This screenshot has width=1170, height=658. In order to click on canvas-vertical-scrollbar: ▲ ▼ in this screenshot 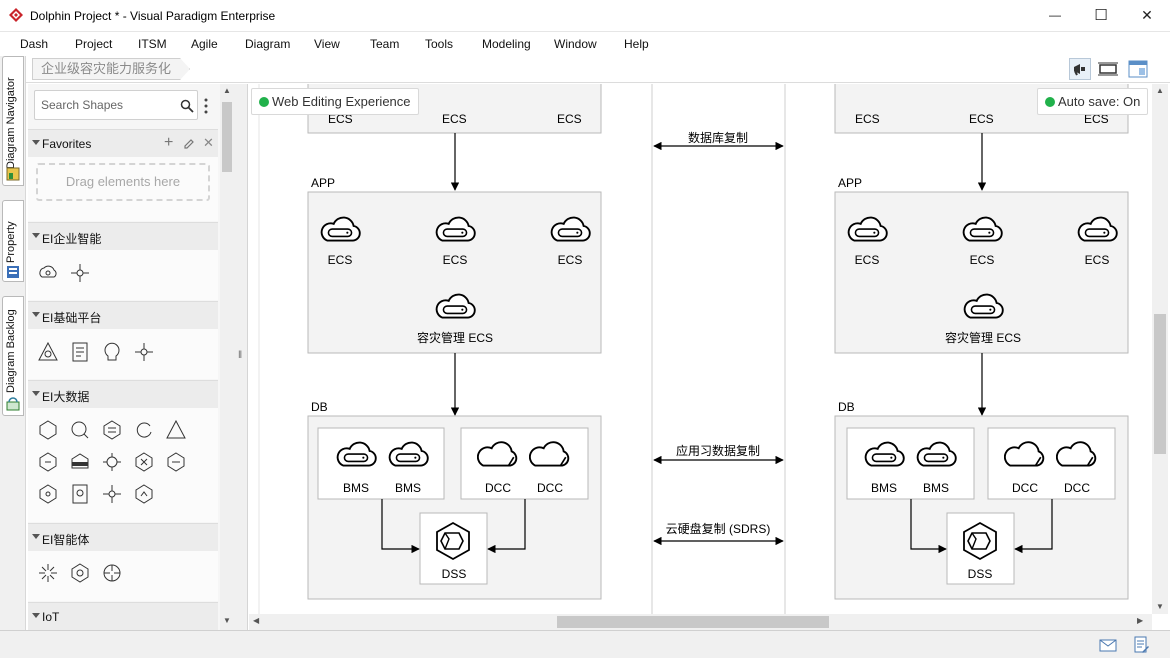, I will do `click(1160, 349)`.